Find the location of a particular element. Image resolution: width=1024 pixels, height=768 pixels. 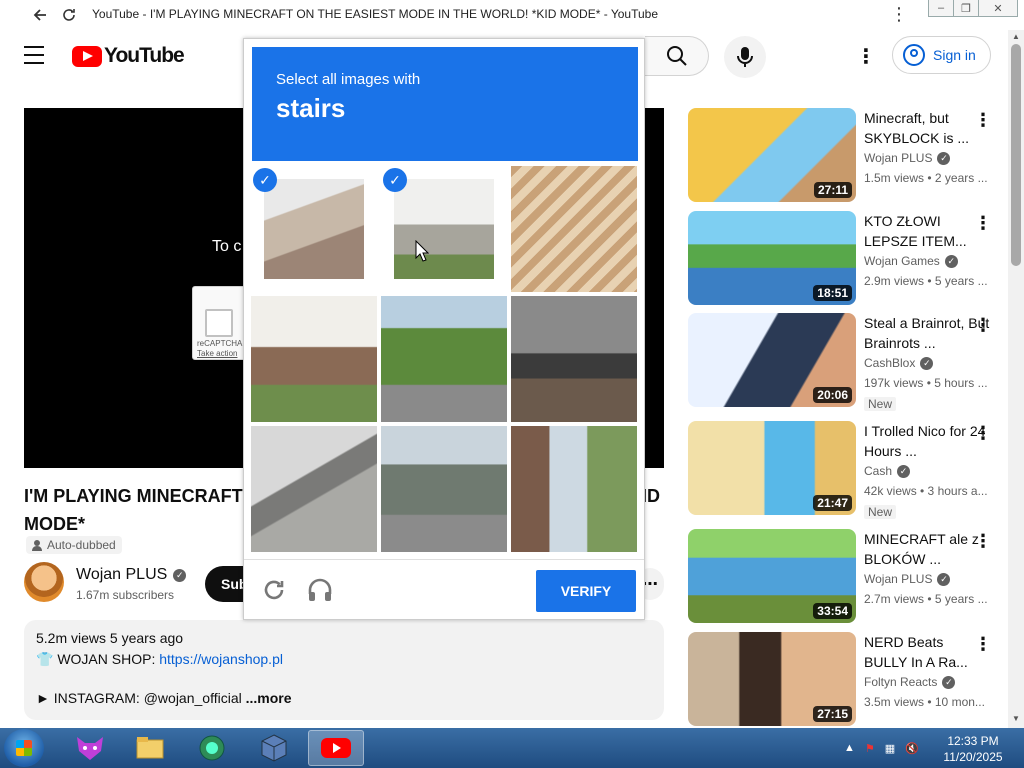

clock-date: 11/20/2025 is located at coordinates (973, 757).